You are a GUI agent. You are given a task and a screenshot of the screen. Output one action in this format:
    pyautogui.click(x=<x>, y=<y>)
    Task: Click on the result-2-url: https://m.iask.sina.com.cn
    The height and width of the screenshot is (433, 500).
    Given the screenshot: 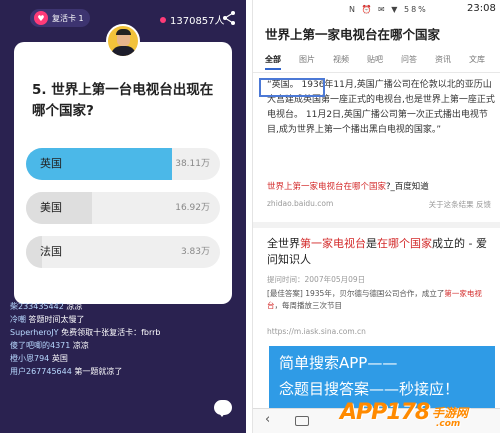 What is the action you would take?
    pyautogui.click(x=316, y=331)
    